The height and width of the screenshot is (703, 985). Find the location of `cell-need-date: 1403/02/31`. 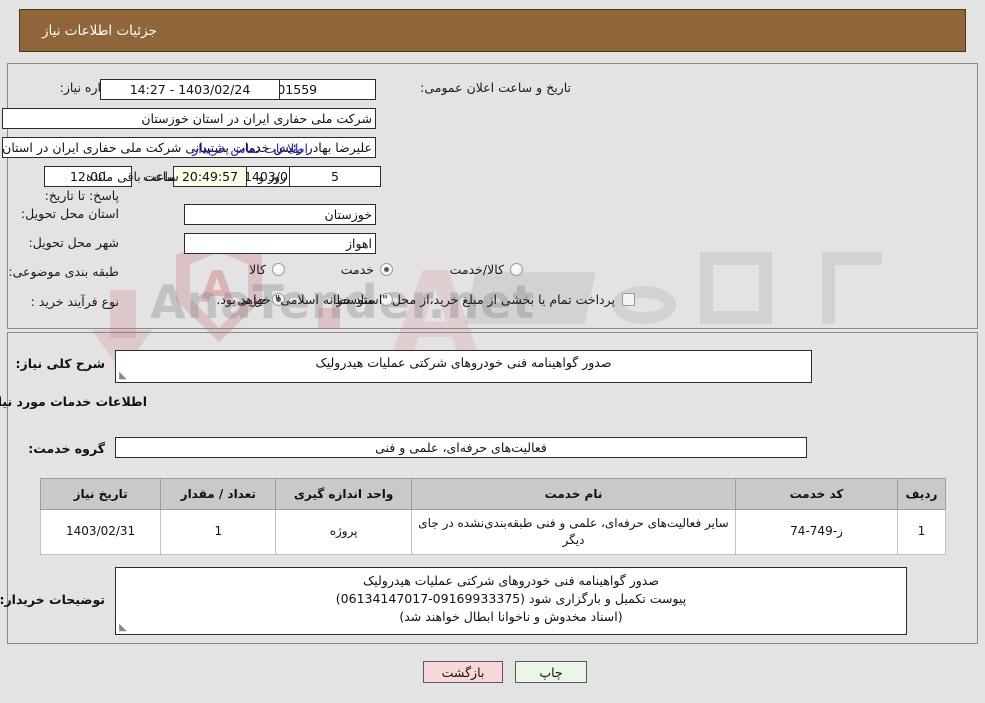

cell-need-date: 1403/02/31 is located at coordinates (100, 532).